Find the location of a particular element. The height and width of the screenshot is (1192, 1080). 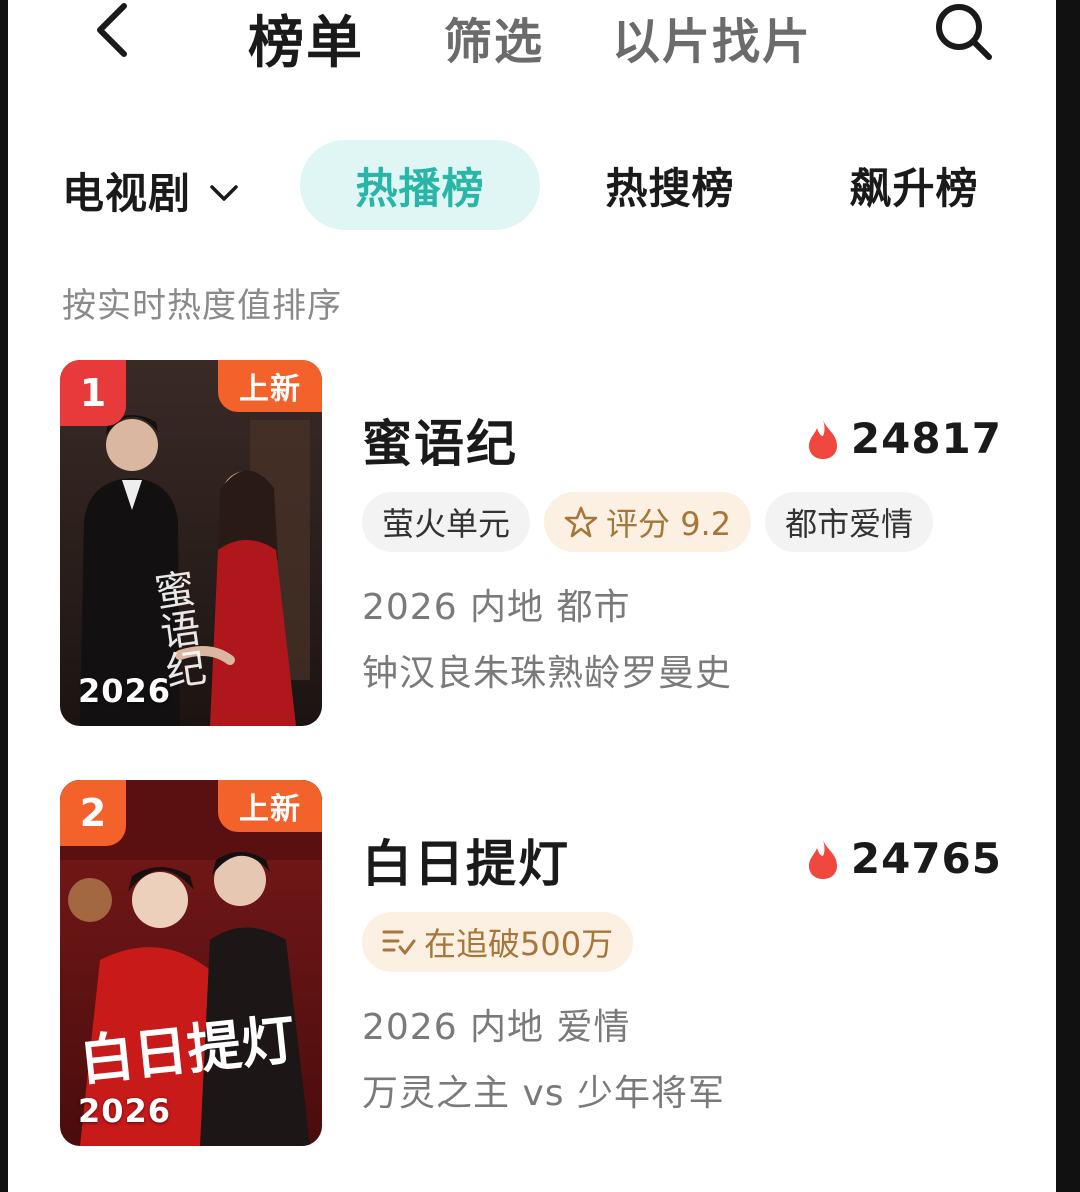

screen-edge-right is located at coordinates (1068, 596).